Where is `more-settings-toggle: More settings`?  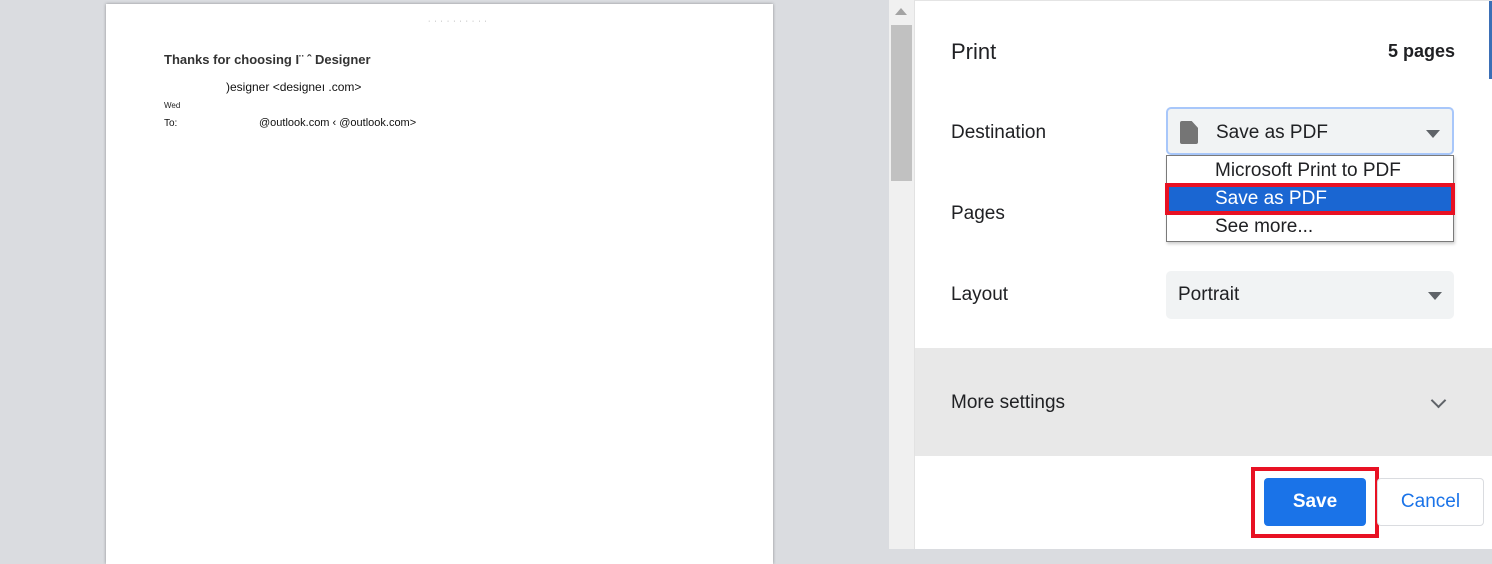 more-settings-toggle: More settings is located at coordinates (1203, 402).